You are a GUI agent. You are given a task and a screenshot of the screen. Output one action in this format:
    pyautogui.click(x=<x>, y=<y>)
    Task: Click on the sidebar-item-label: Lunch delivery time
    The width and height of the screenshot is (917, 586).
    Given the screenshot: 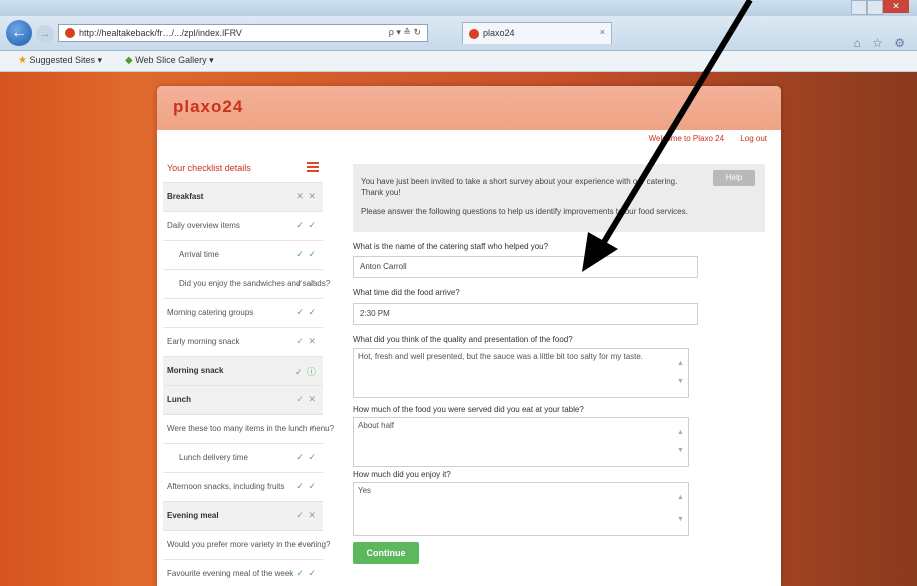 What is the action you would take?
    pyautogui.click(x=213, y=457)
    